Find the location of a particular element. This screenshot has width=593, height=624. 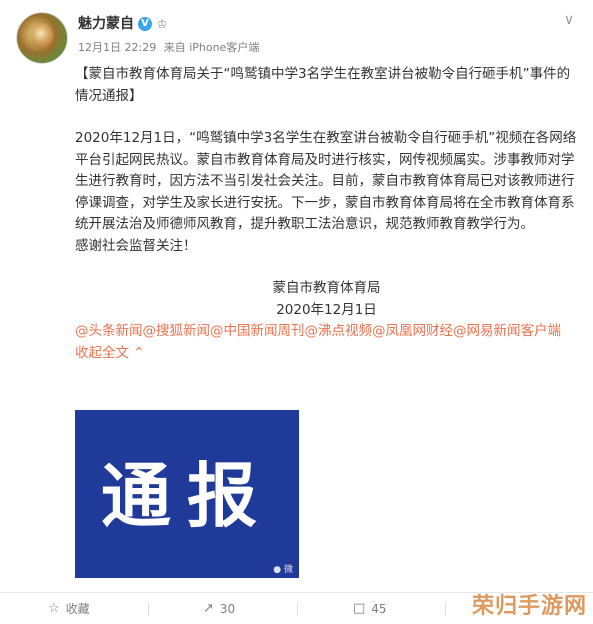

forward-button: ↗ 30 is located at coordinates (219, 608).